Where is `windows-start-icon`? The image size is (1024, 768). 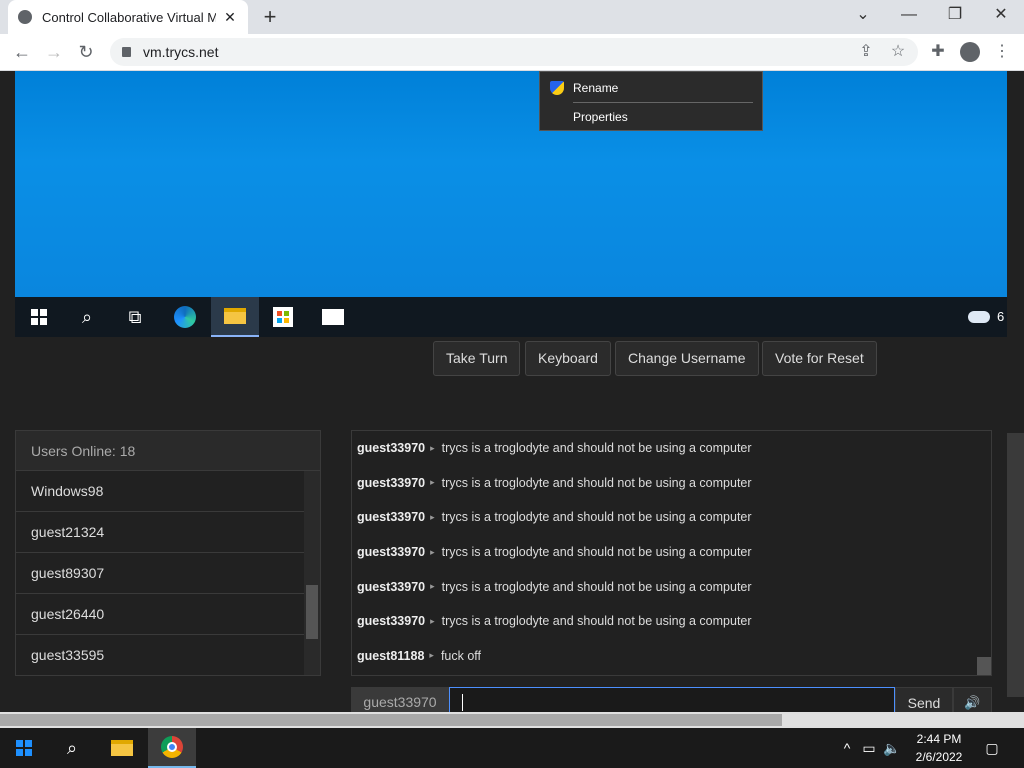 windows-start-icon is located at coordinates (39, 317).